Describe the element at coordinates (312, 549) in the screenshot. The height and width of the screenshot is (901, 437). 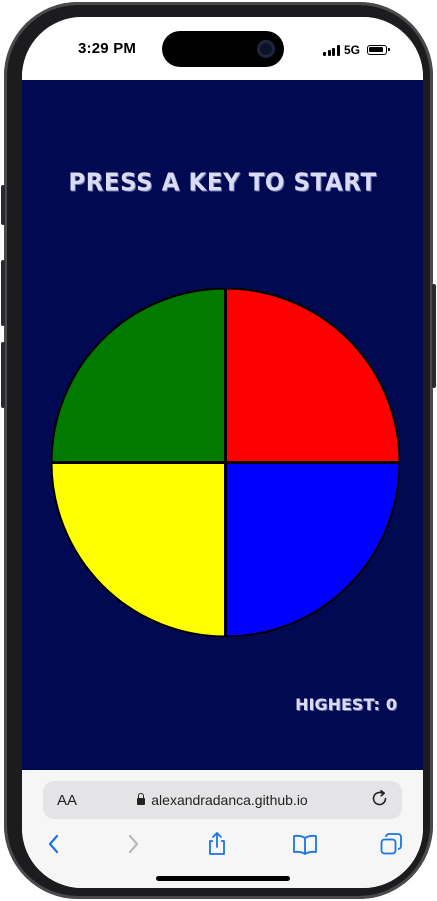
I see `blue-button` at that location.